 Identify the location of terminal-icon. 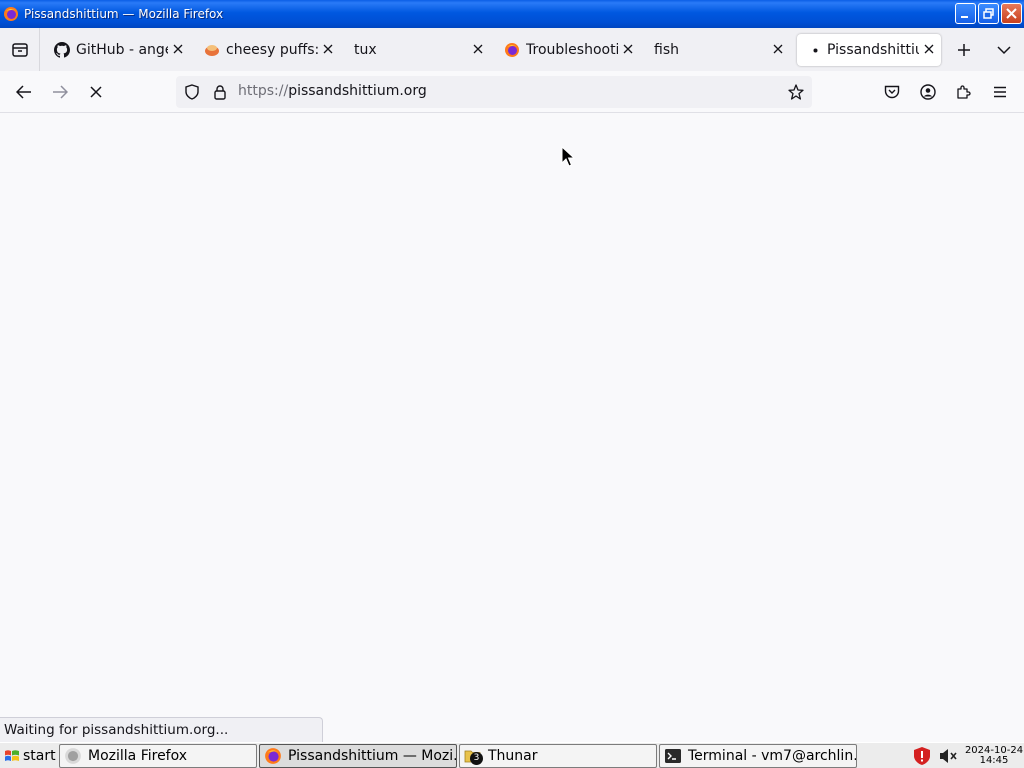
(673, 756).